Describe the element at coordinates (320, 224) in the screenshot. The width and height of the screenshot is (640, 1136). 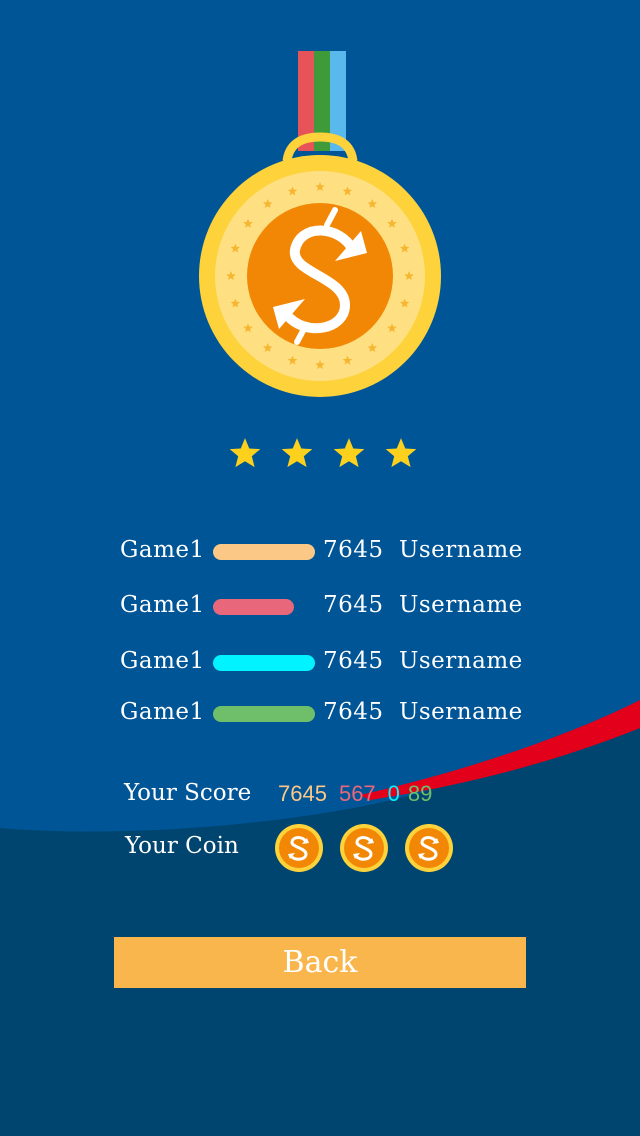
I see `medal-icon` at that location.